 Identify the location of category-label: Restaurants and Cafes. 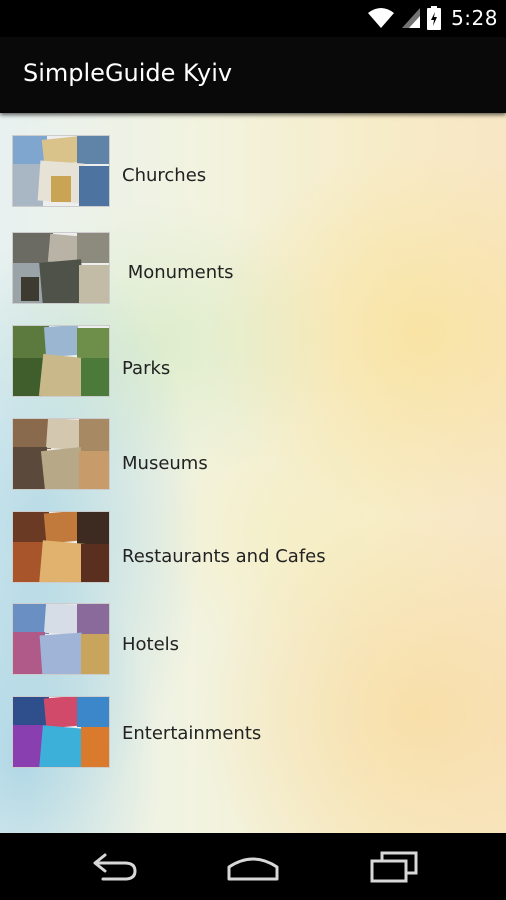
(224, 556).